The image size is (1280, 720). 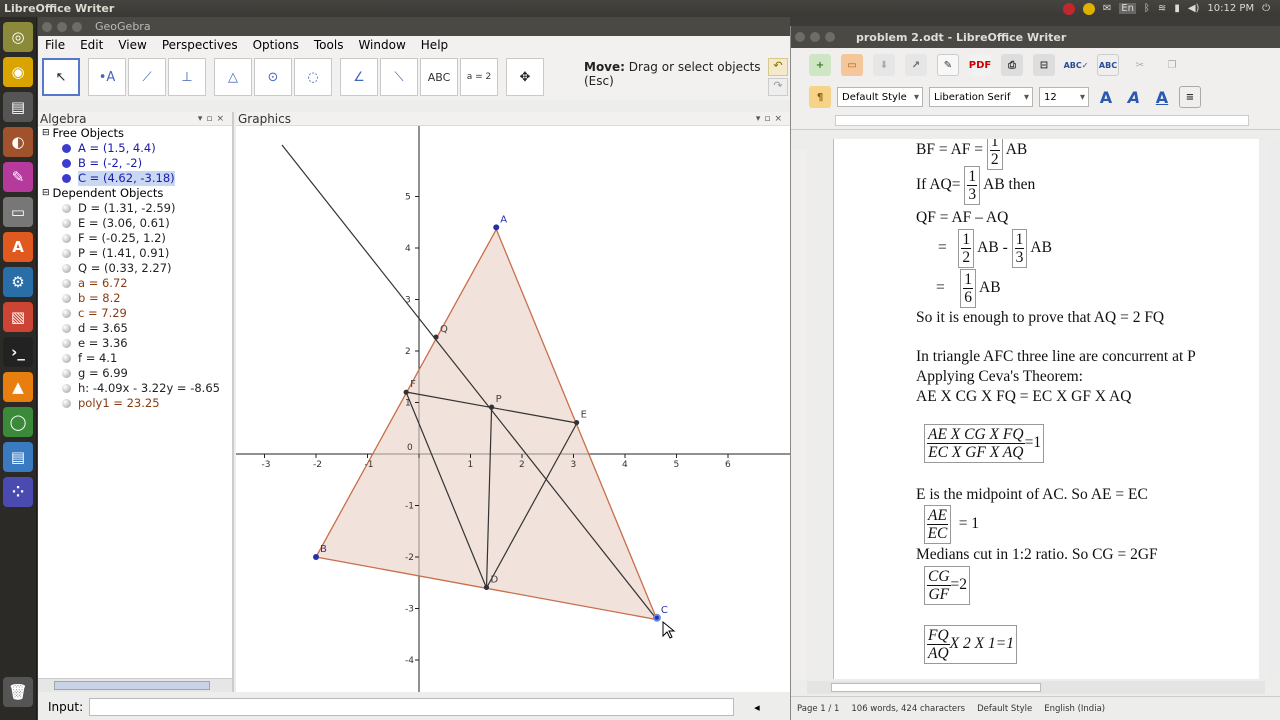 I want to click on move-view-tool-icon: ✥, so click(x=525, y=77).